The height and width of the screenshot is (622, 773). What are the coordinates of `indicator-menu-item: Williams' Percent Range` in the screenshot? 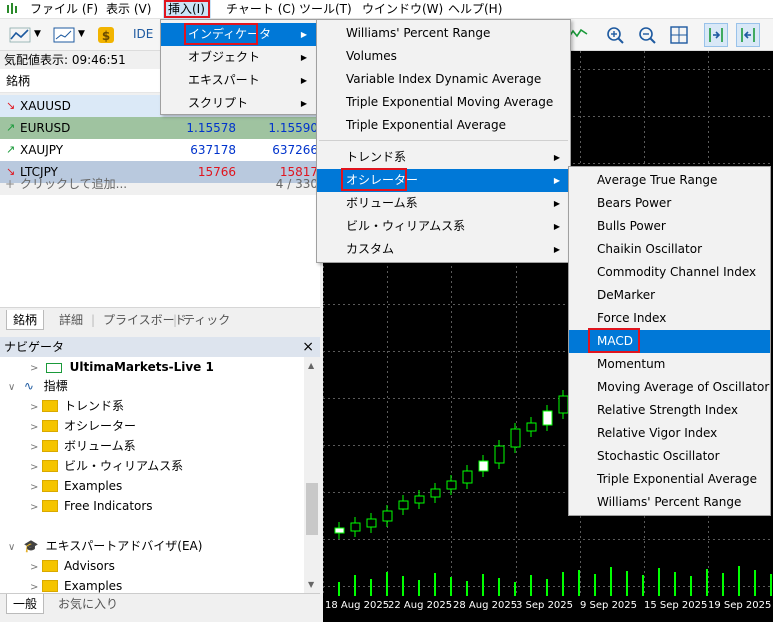 It's located at (443, 33).